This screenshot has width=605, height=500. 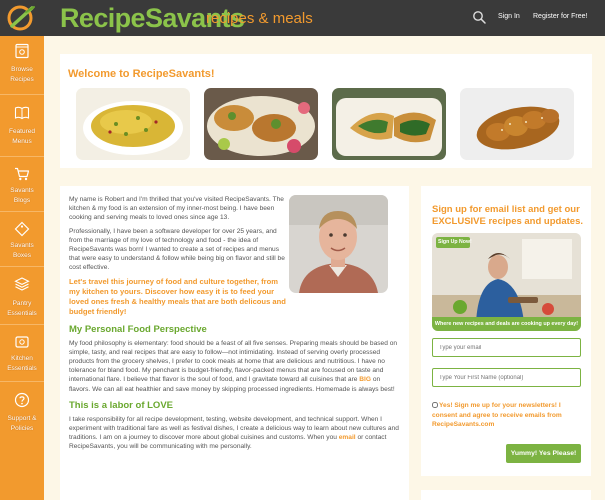 I want to click on rice-pilaf-photo, so click(x=133, y=124).